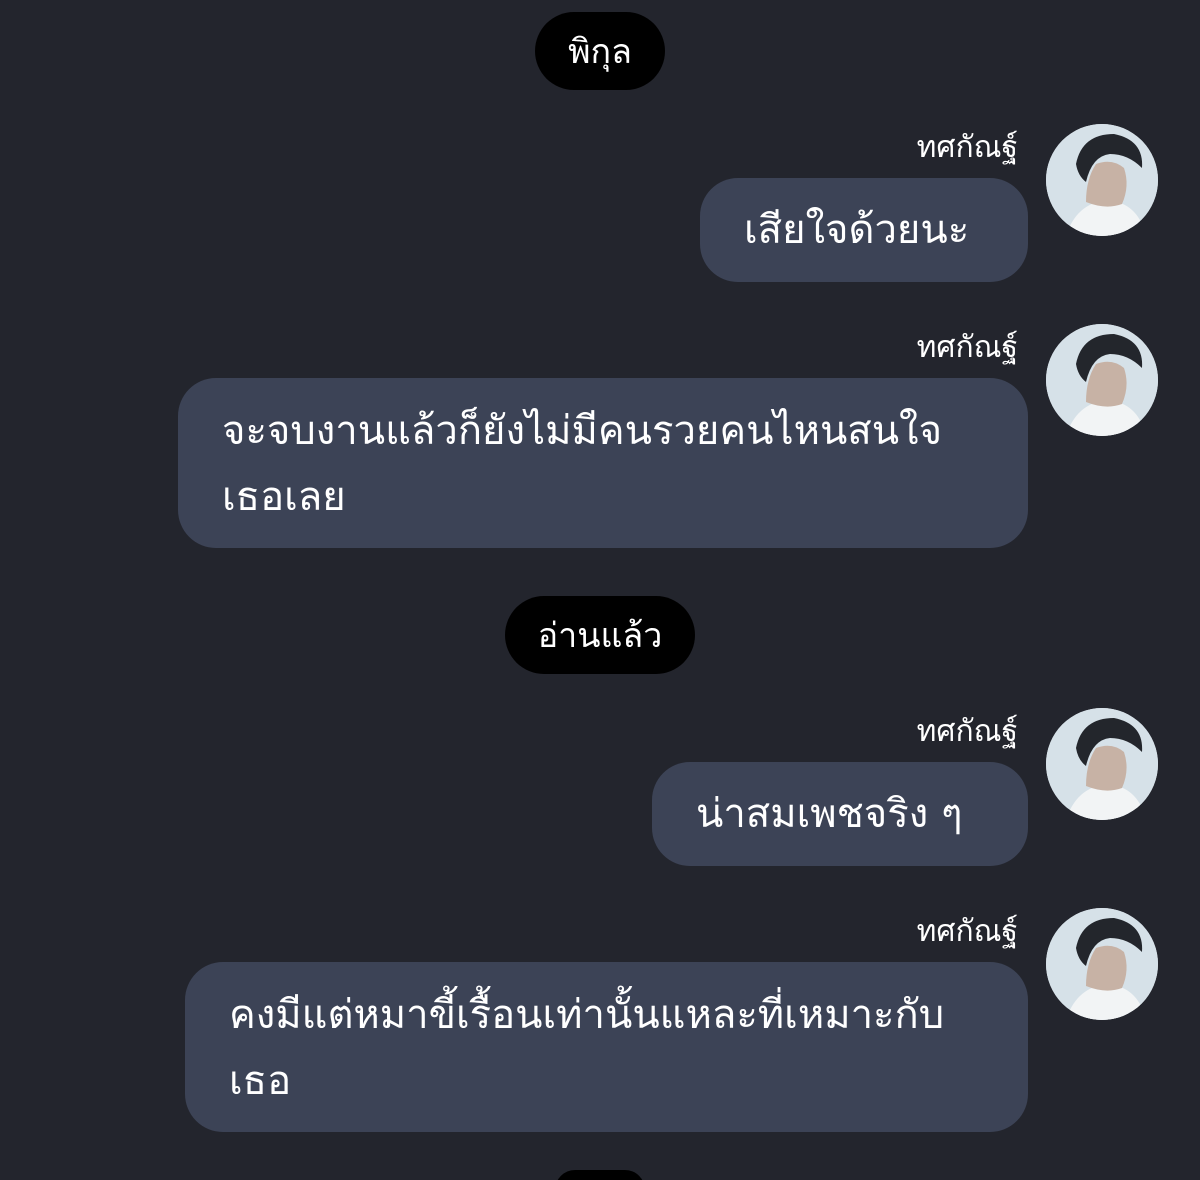 The image size is (1200, 1180). Describe the element at coordinates (857, 230) in the screenshot. I see `message-text: เสียใจด้วยนะ` at that location.